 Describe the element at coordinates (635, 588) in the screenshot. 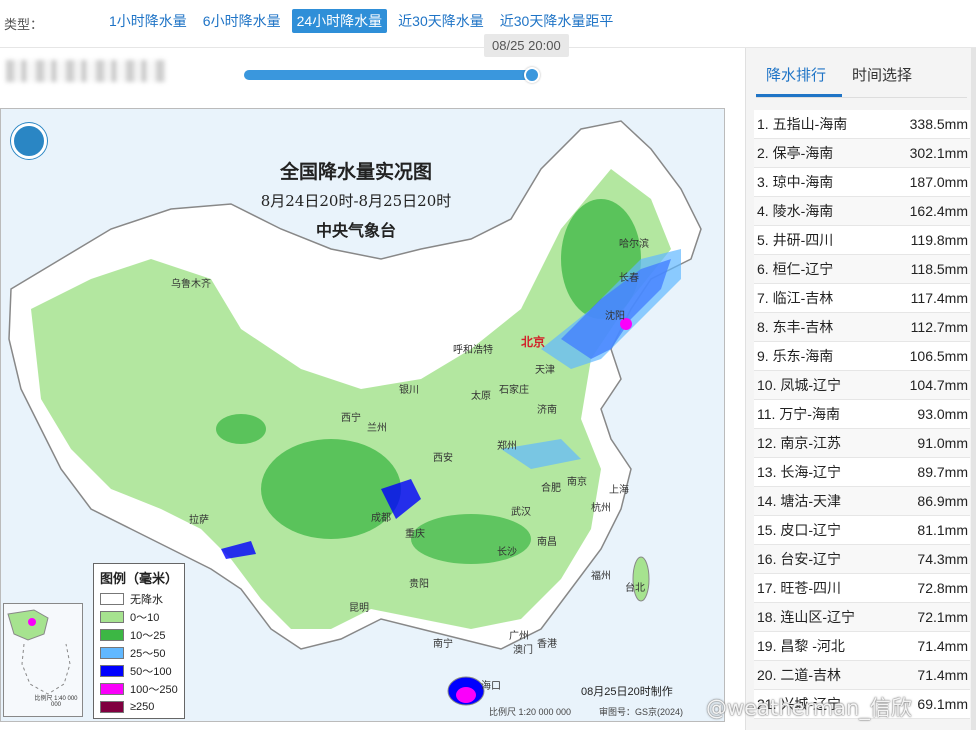

I see `city-label: 台北` at that location.